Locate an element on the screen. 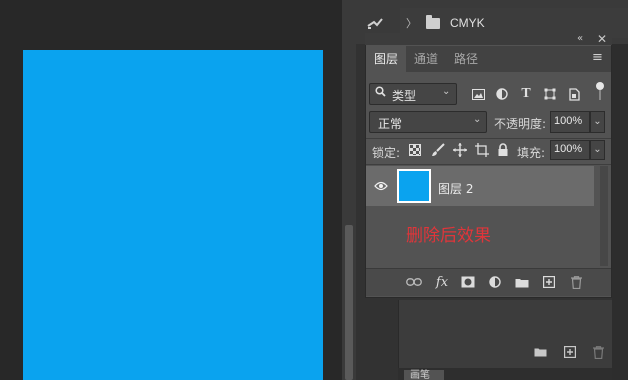 The height and width of the screenshot is (380, 628). tab-channels: 通道 is located at coordinates (426, 59).